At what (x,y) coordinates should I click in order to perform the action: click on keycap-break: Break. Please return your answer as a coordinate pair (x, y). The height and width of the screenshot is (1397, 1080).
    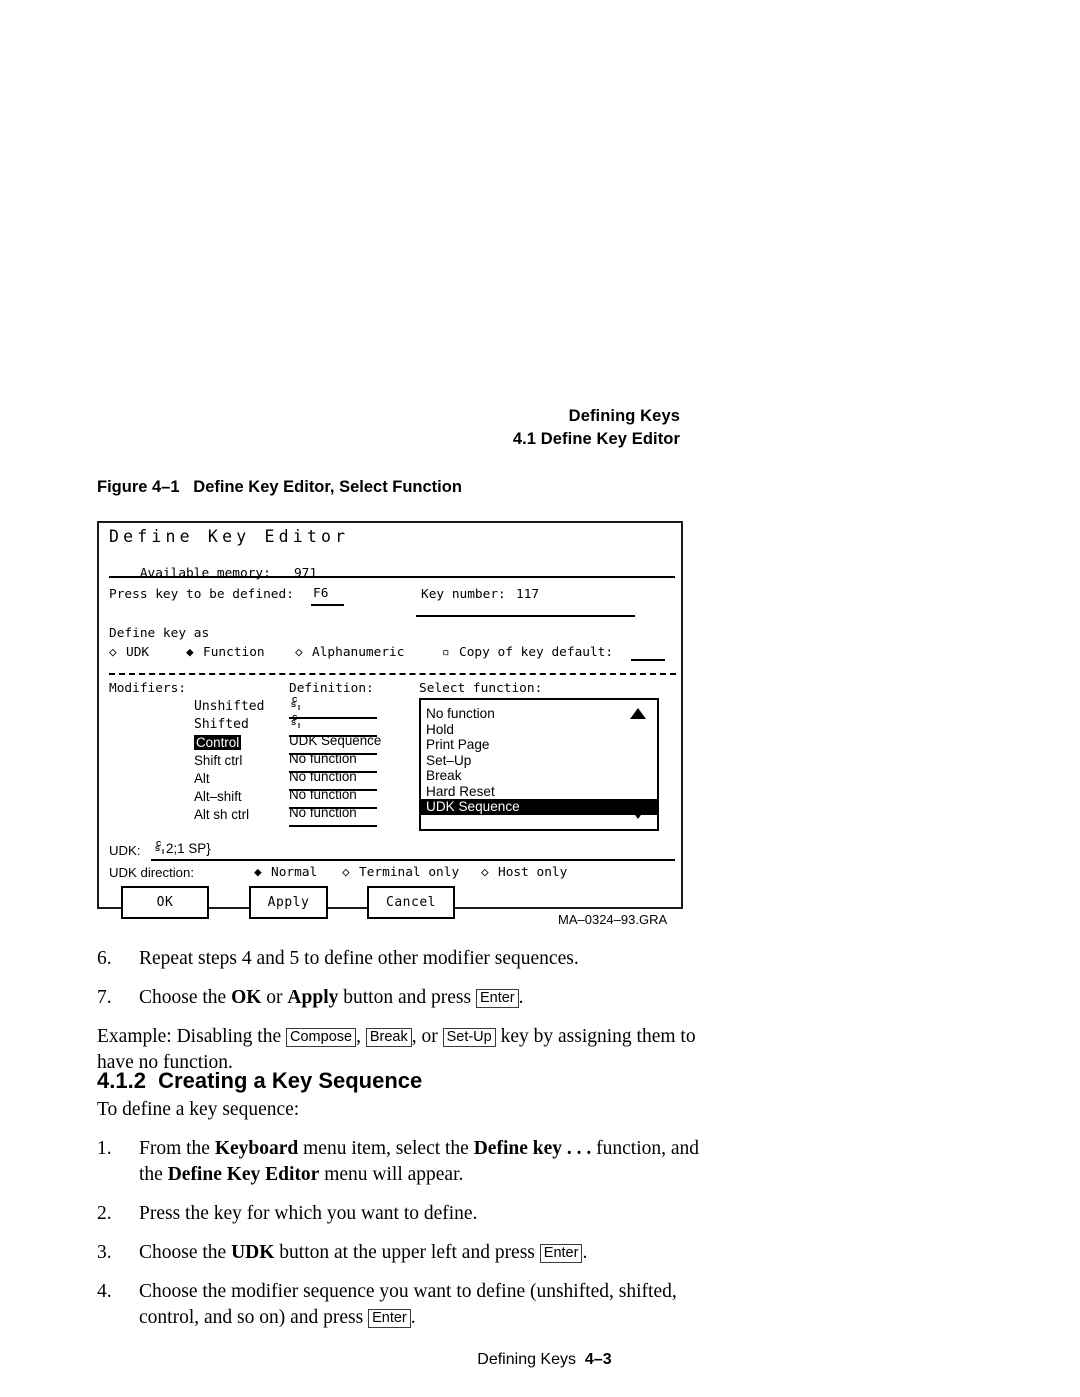
    Looking at the image, I should click on (388, 1037).